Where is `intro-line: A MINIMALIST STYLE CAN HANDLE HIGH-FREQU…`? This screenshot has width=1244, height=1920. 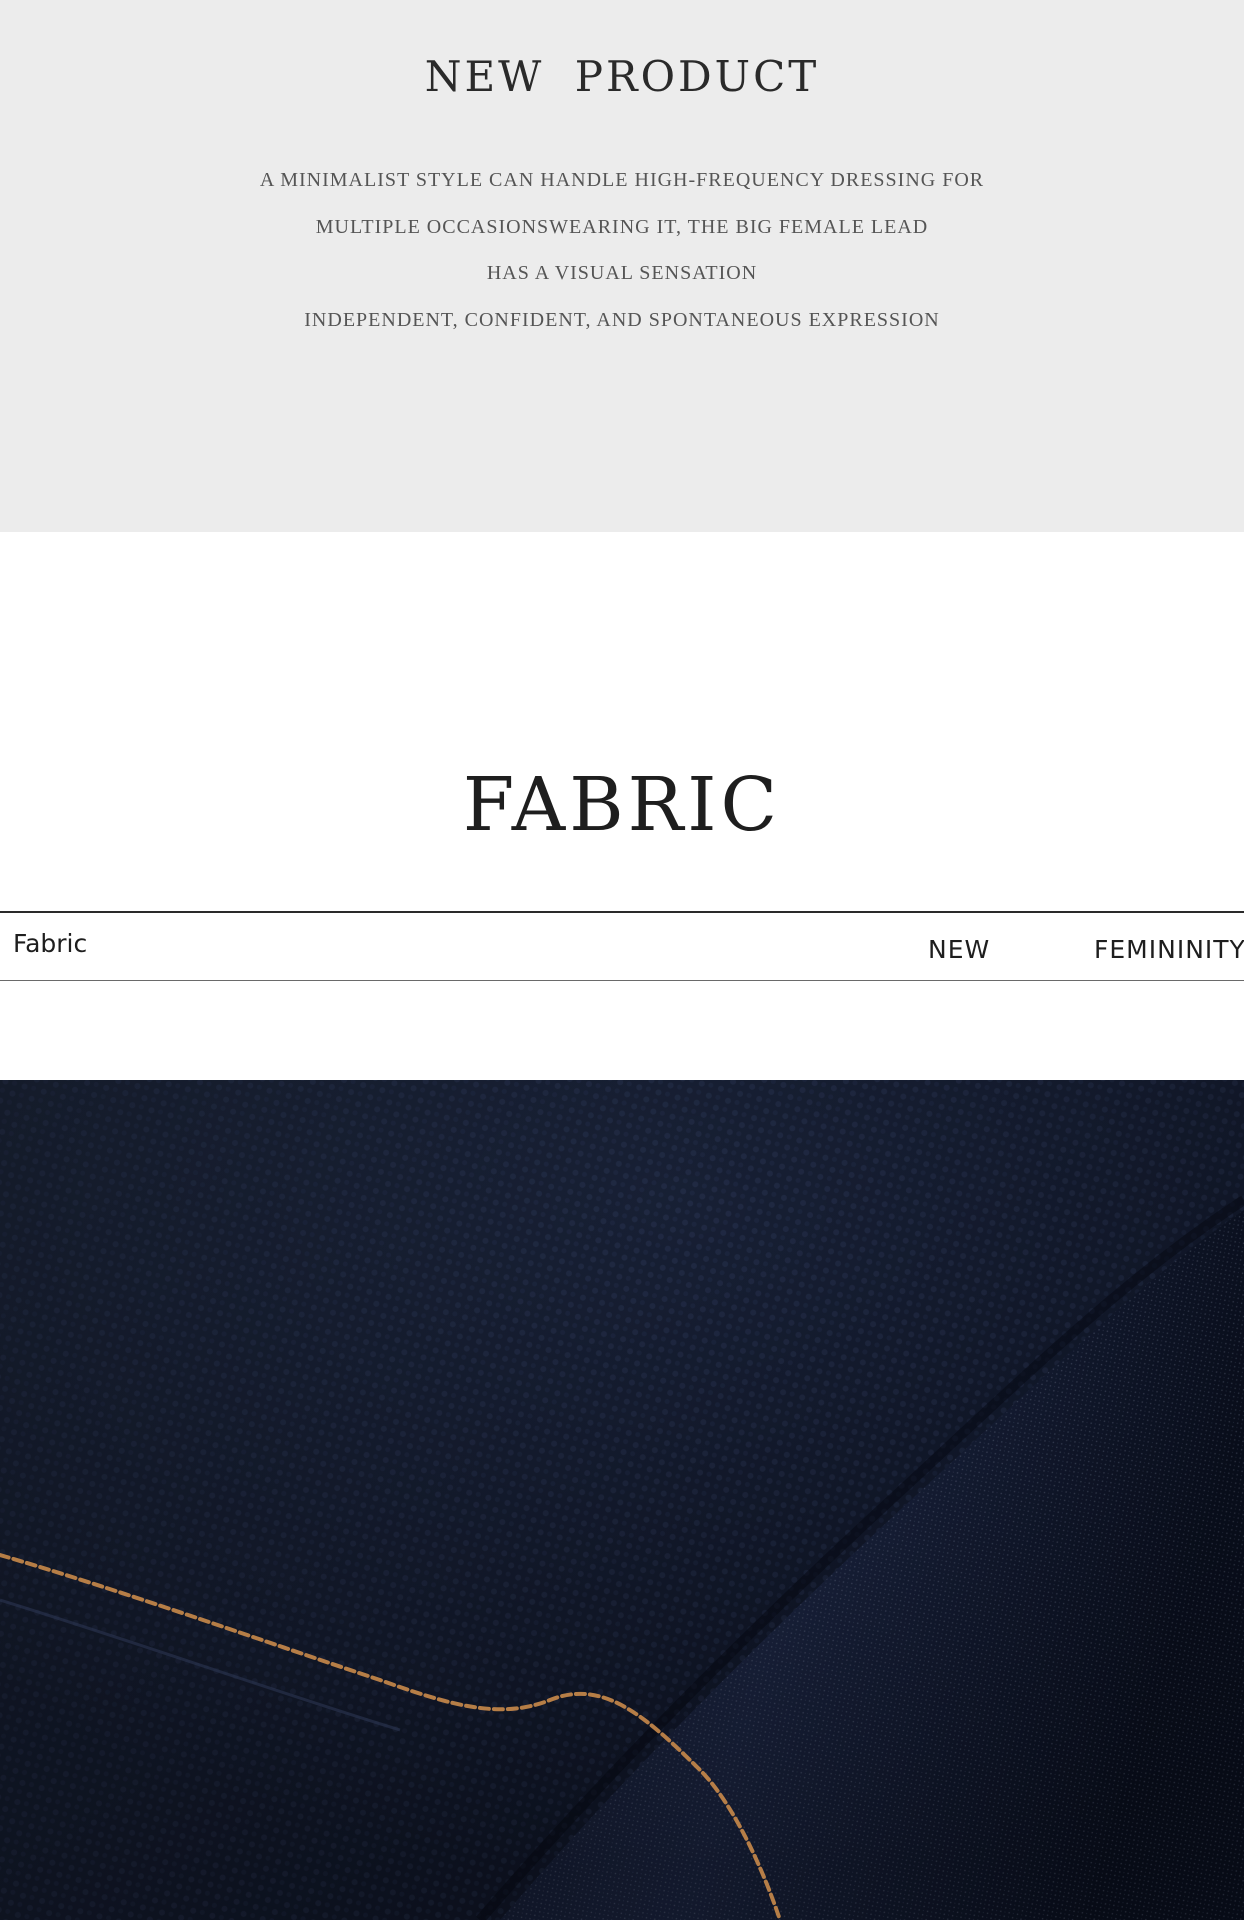 intro-line: A MINIMALIST STYLE CAN HANDLE HIGH-FREQU… is located at coordinates (622, 180).